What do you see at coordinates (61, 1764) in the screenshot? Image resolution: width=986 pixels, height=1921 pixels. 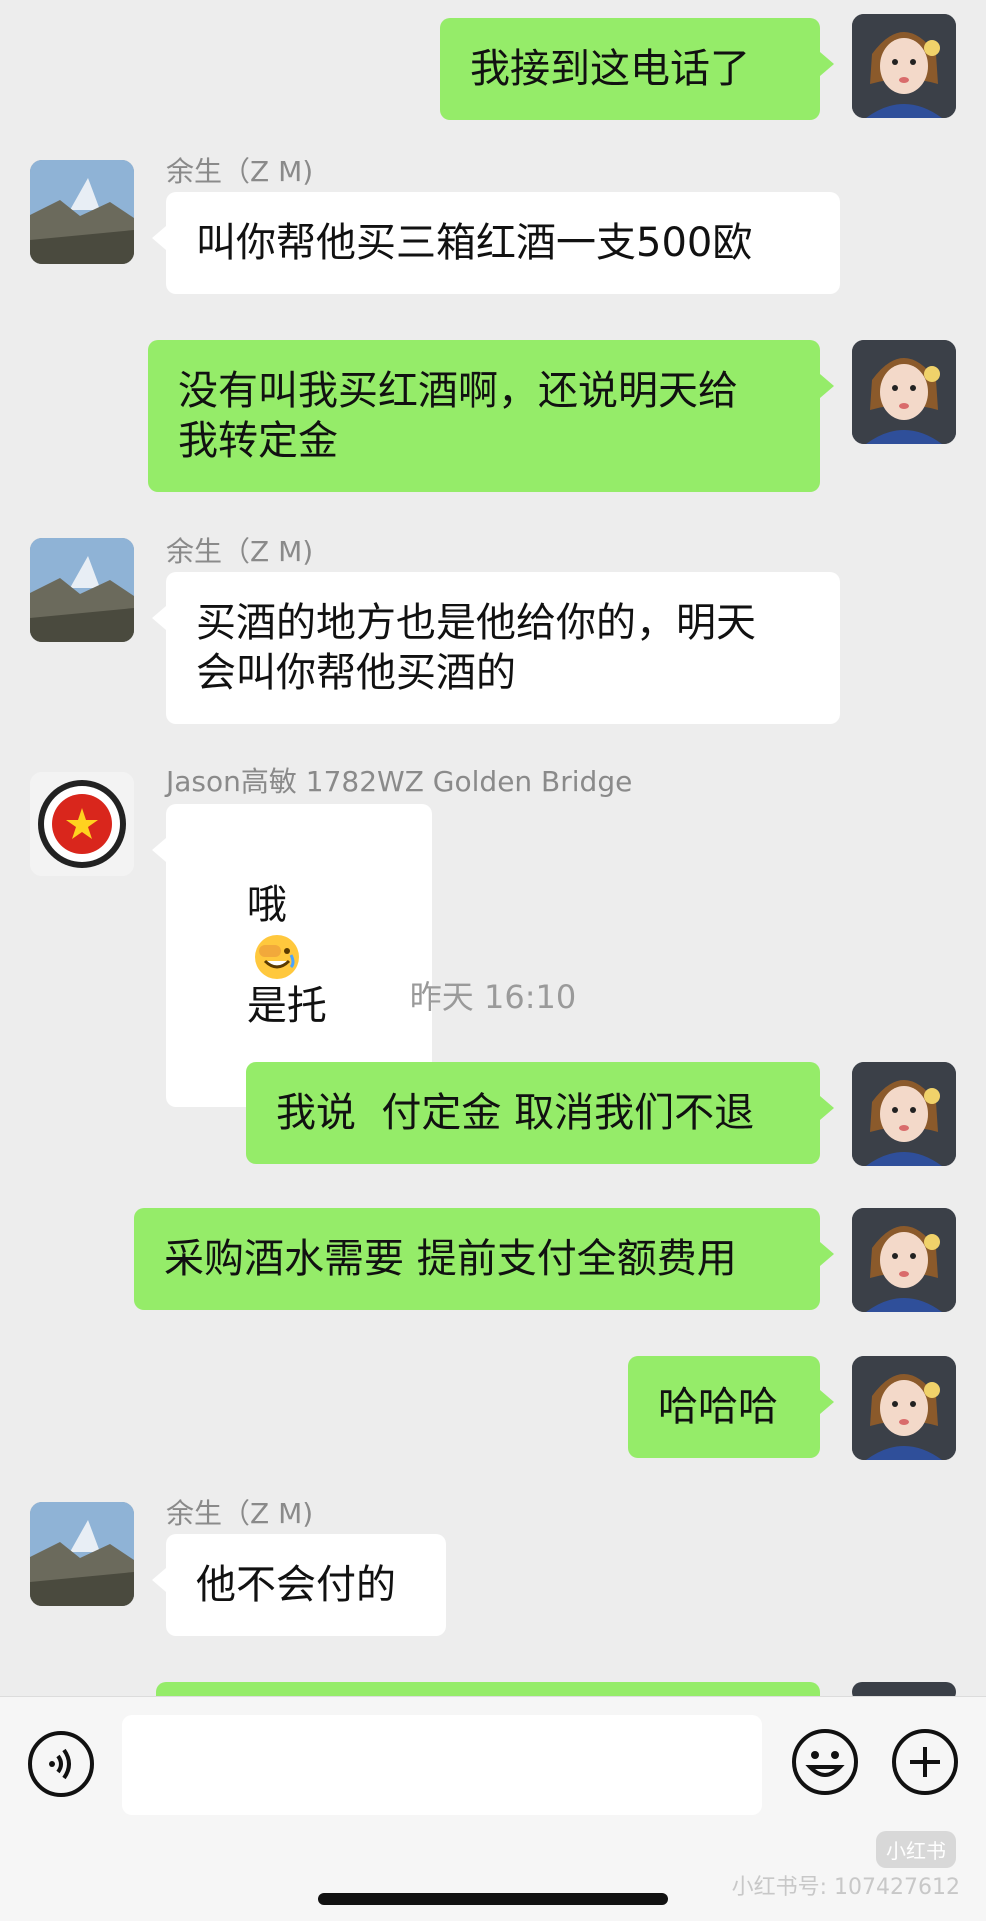 I see `voice-icon` at bounding box center [61, 1764].